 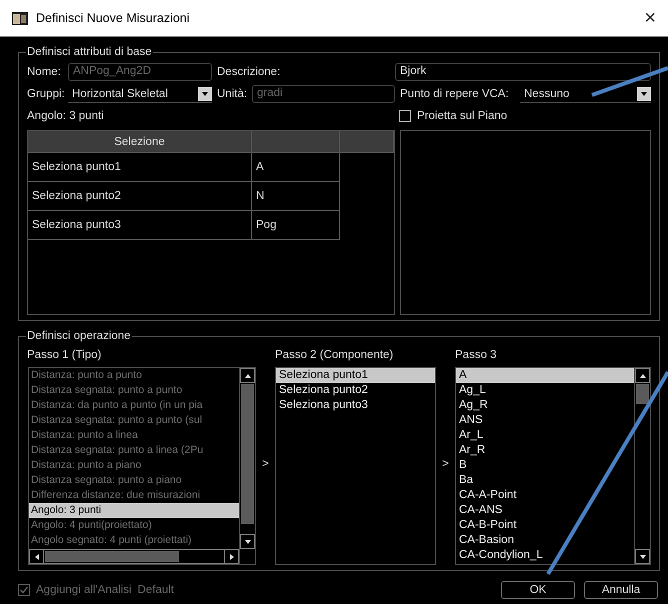 What do you see at coordinates (249, 72) in the screenshot?
I see `field-label: Descrizione:` at bounding box center [249, 72].